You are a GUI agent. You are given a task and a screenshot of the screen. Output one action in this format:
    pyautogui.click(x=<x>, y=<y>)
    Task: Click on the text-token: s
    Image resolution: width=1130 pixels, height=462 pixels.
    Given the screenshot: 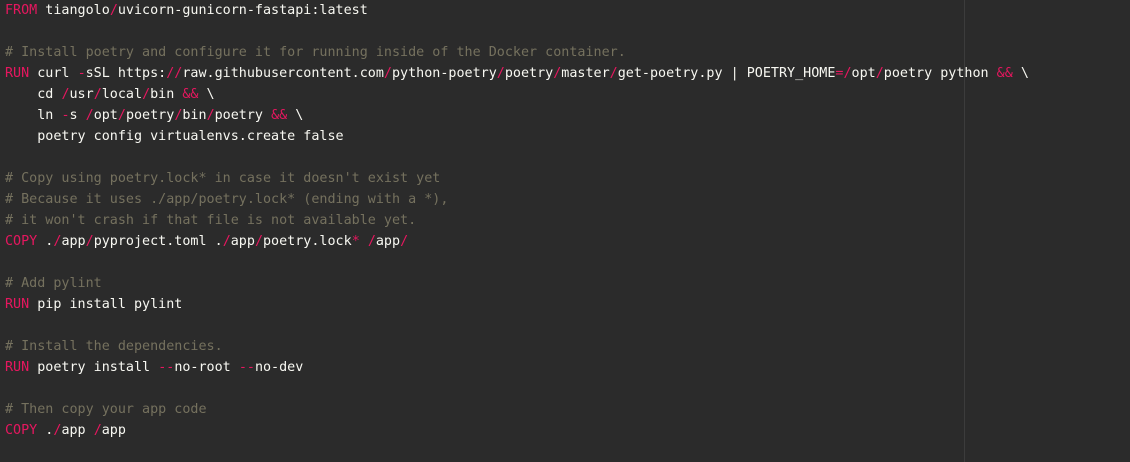 What is the action you would take?
    pyautogui.click(x=77, y=115)
    